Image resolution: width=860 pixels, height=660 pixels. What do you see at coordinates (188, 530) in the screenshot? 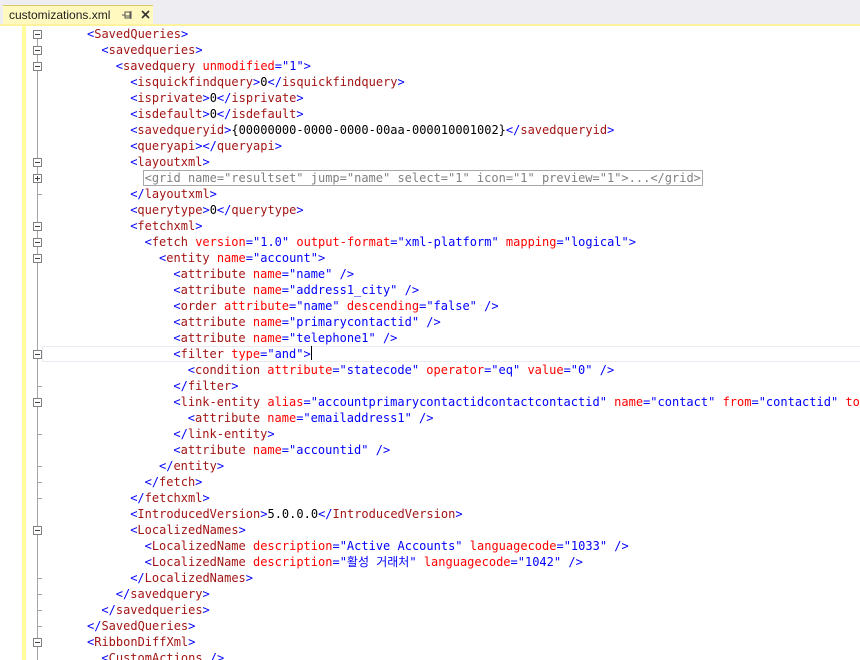
I see `xml-token: LocalizedNames` at bounding box center [188, 530].